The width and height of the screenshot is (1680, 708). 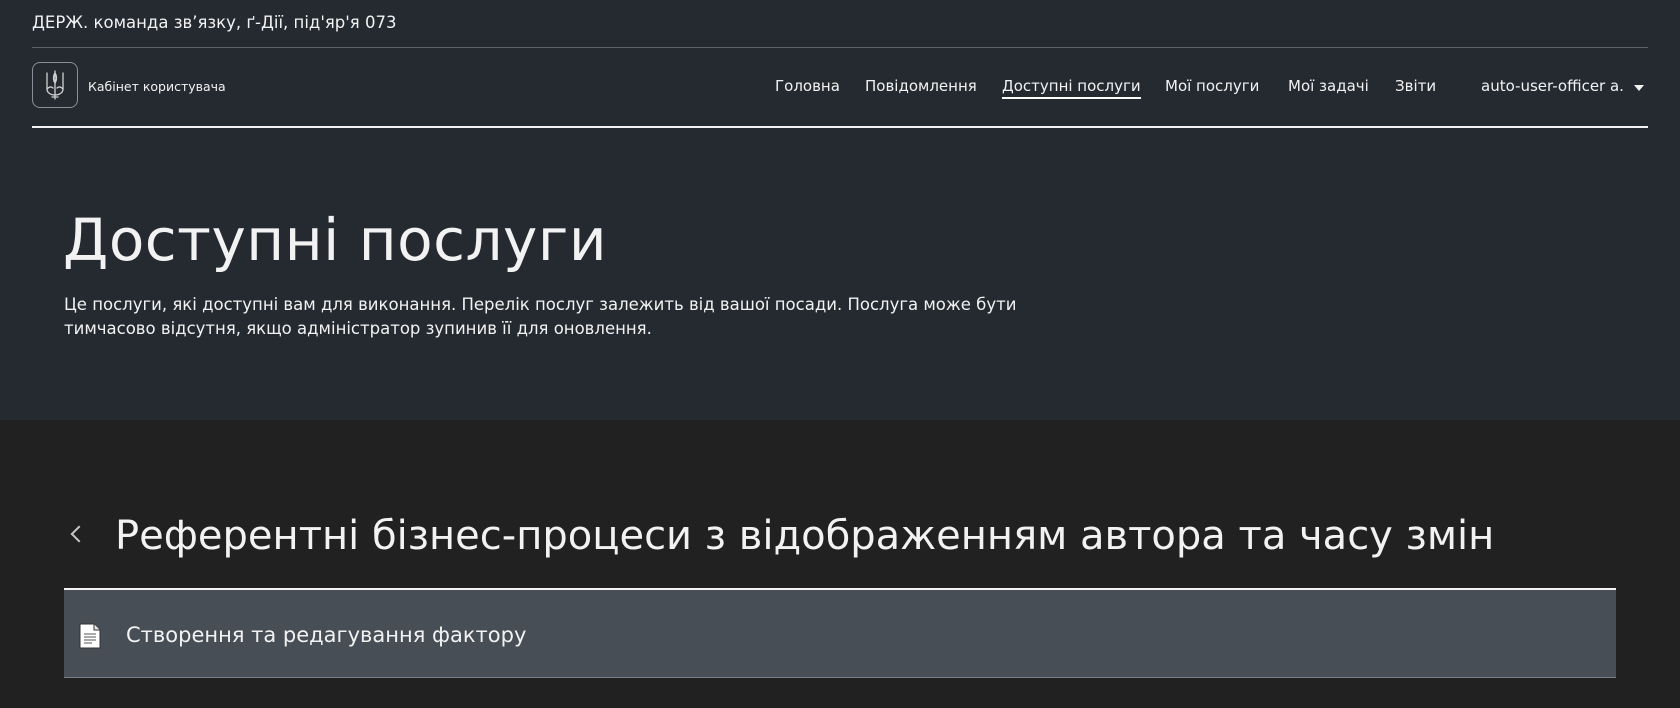 What do you see at coordinates (807, 87) in the screenshot?
I see `nav-home: Головна` at bounding box center [807, 87].